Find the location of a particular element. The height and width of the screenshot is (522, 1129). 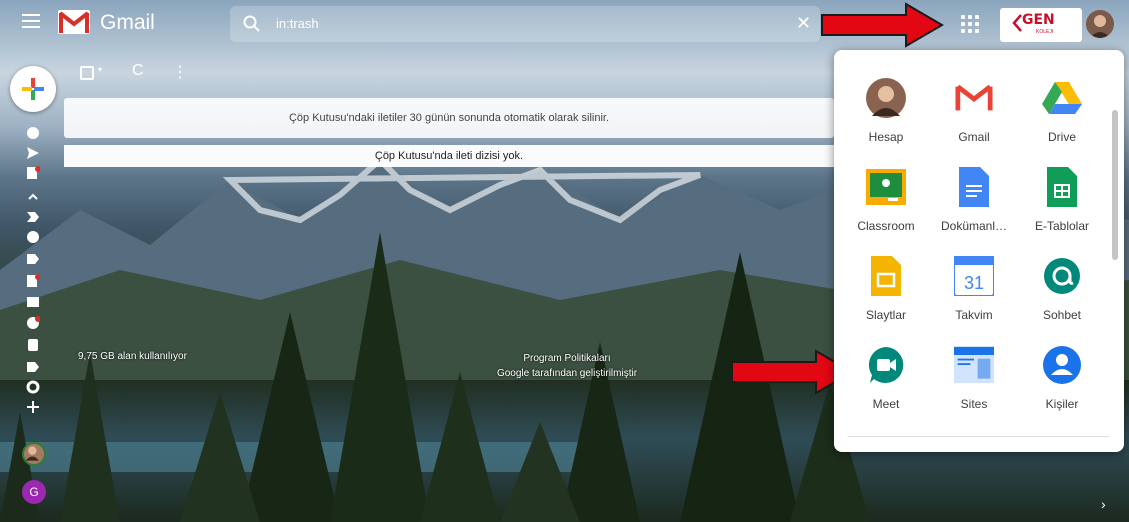

meet-icon is located at coordinates (886, 365).